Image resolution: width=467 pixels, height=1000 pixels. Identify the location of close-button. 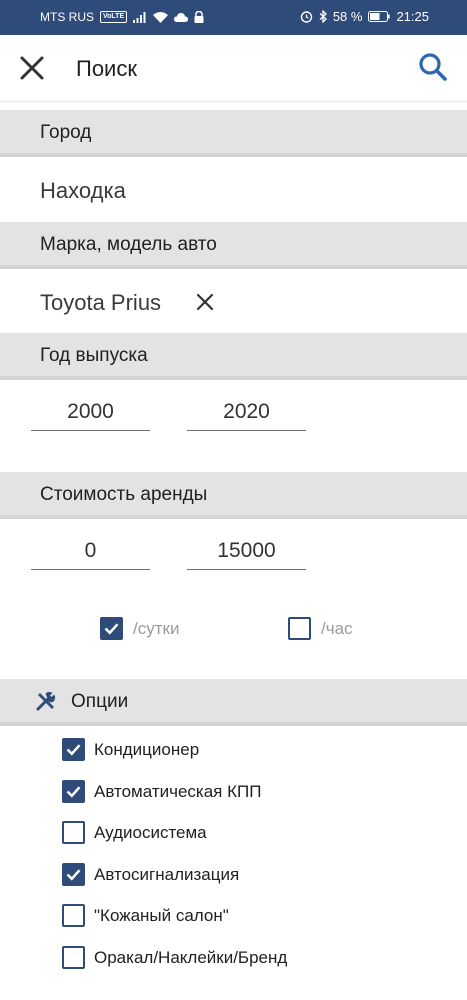
(32, 68).